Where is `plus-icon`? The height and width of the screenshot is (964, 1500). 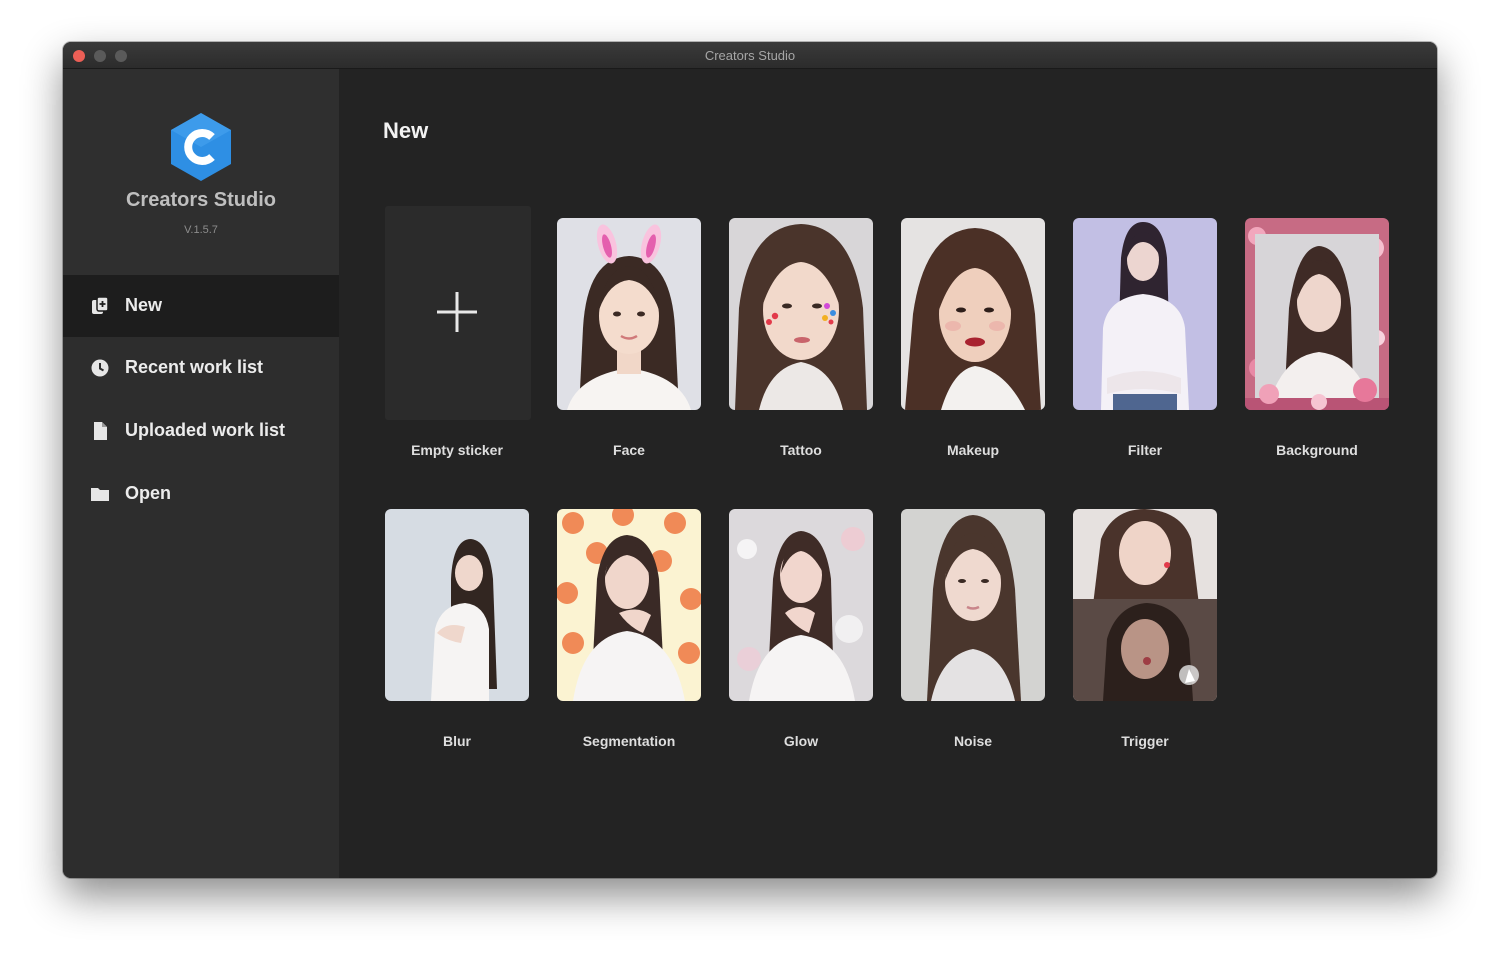 plus-icon is located at coordinates (457, 312).